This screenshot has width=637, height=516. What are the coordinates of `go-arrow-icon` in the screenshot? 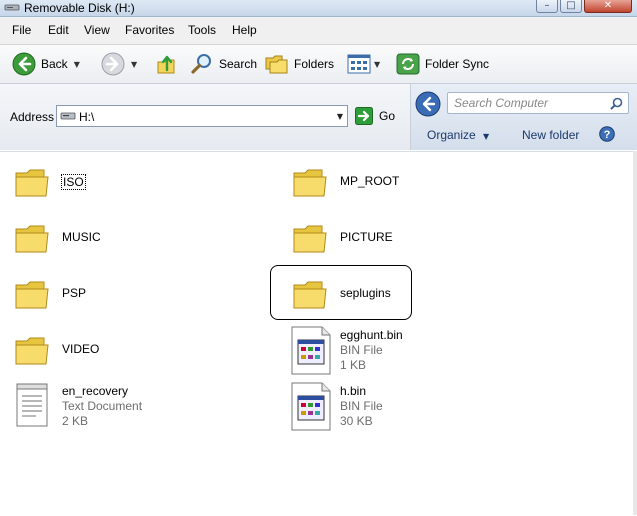 It's located at (364, 116).